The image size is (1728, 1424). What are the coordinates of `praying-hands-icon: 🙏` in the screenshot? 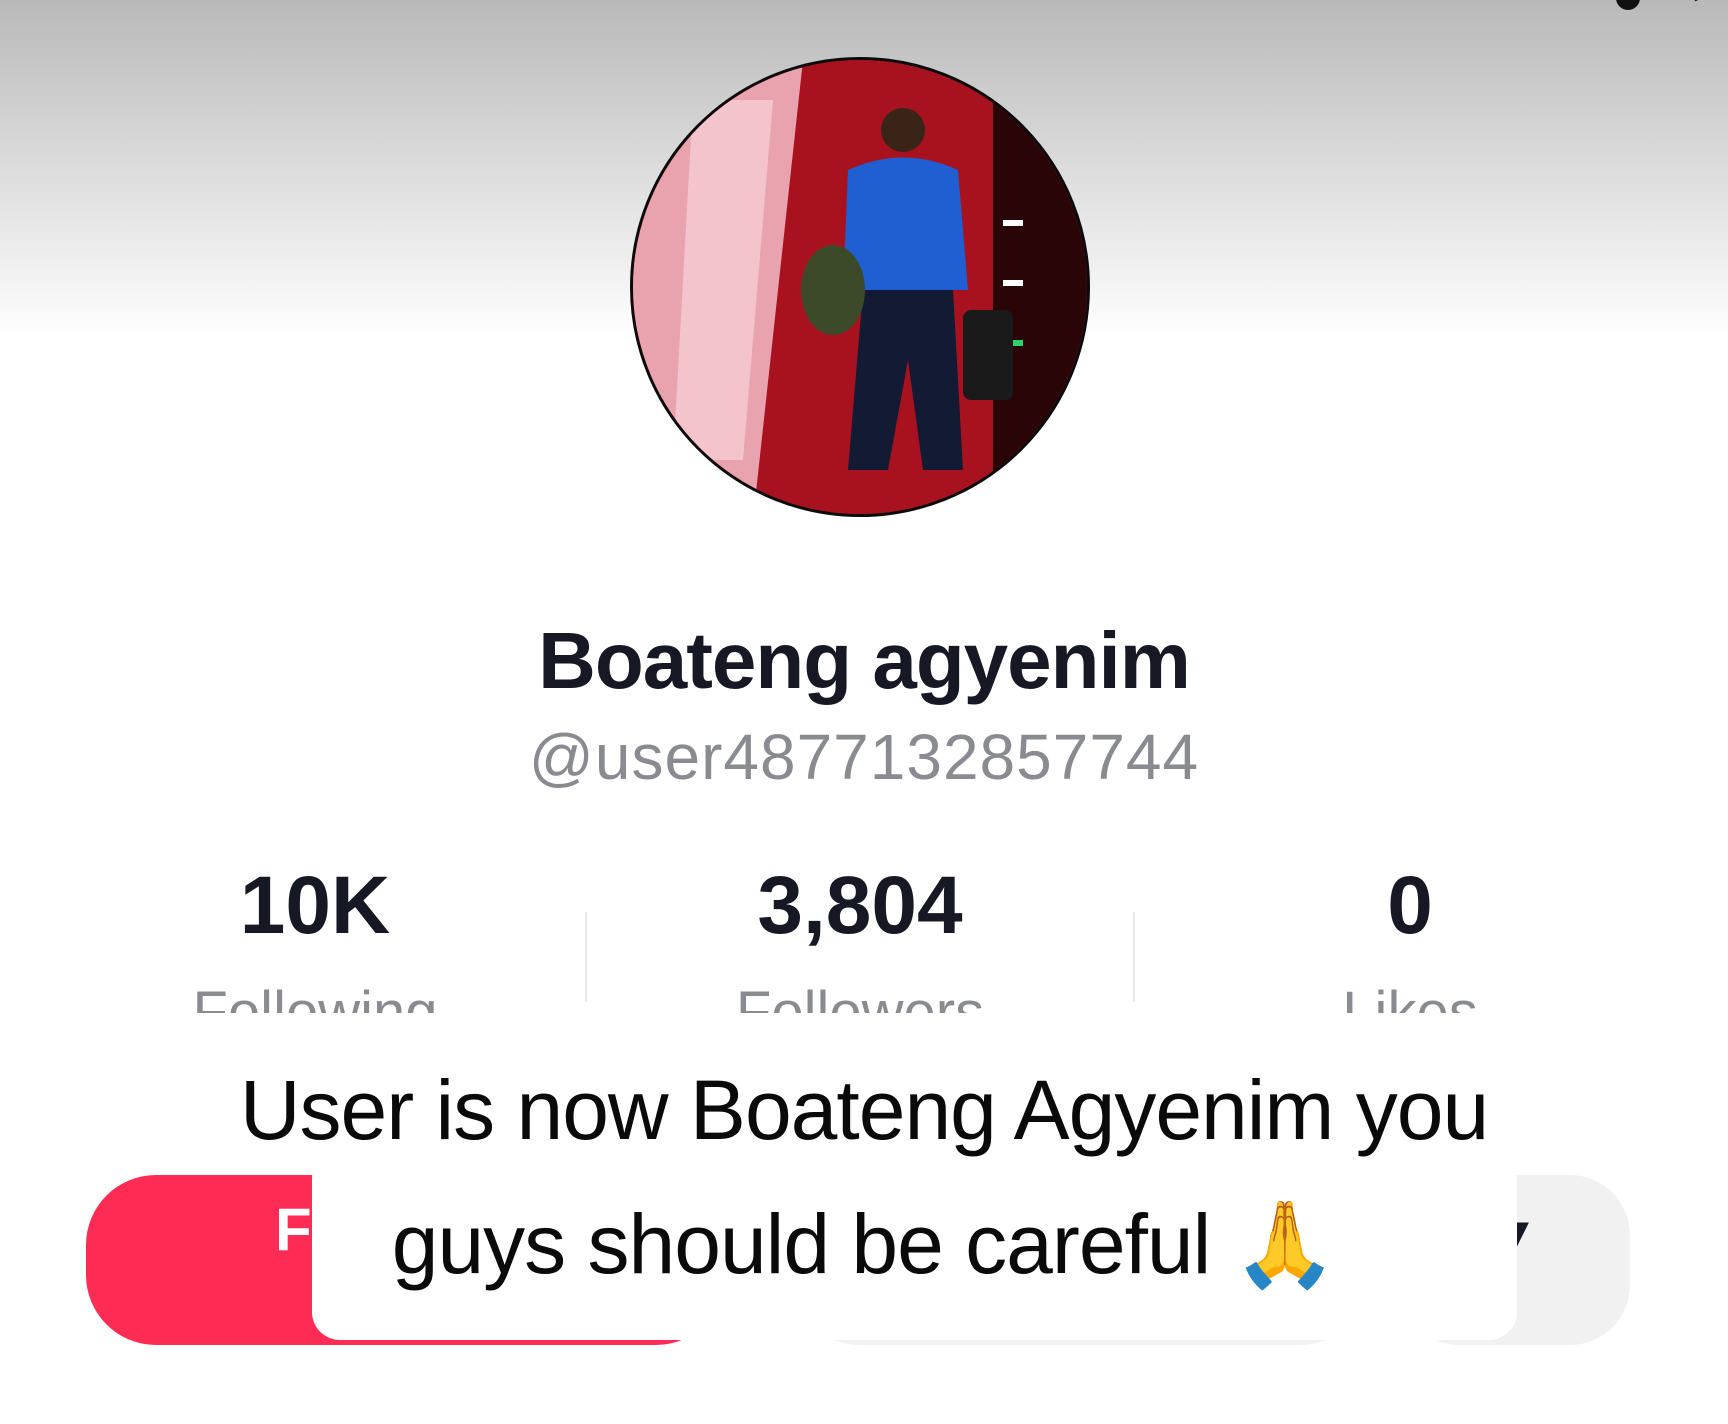 It's located at (1285, 1244).